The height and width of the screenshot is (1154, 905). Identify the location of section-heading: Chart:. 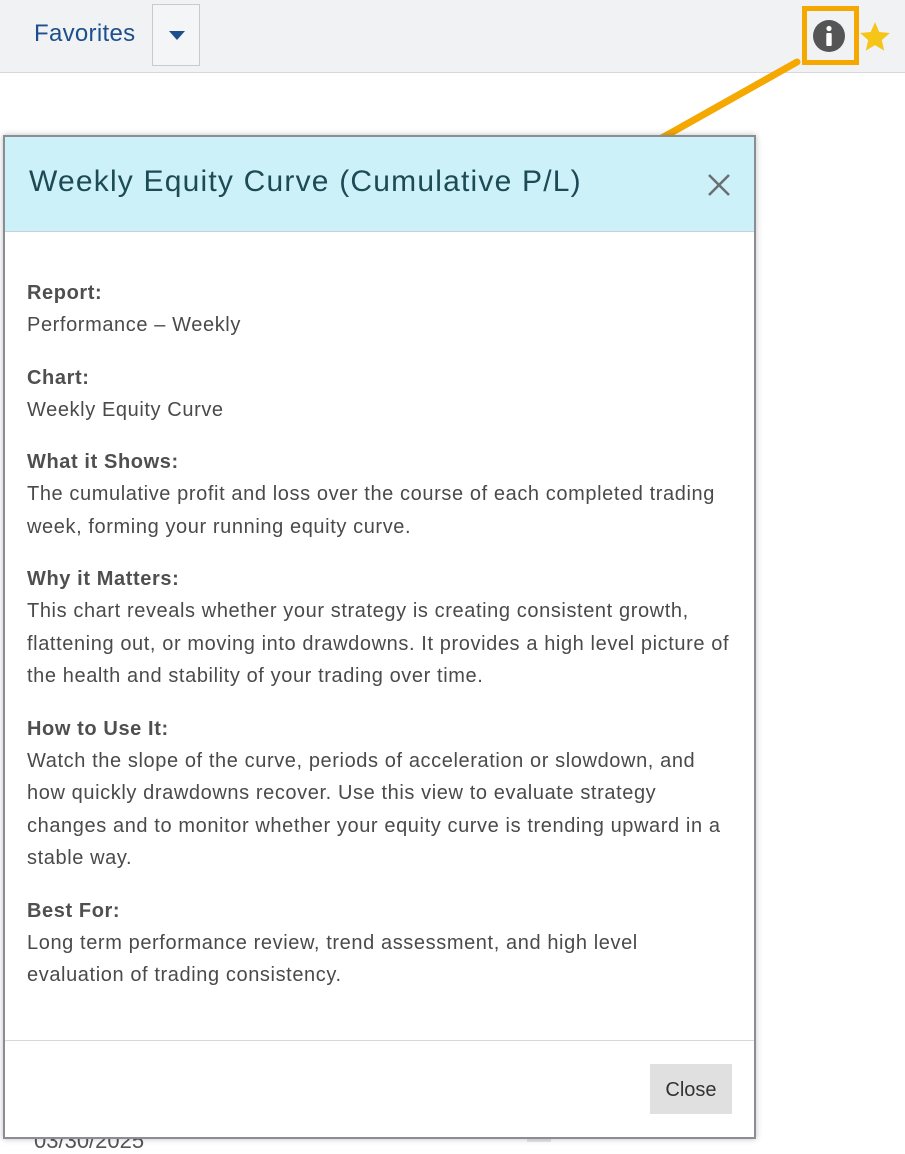
(58, 377).